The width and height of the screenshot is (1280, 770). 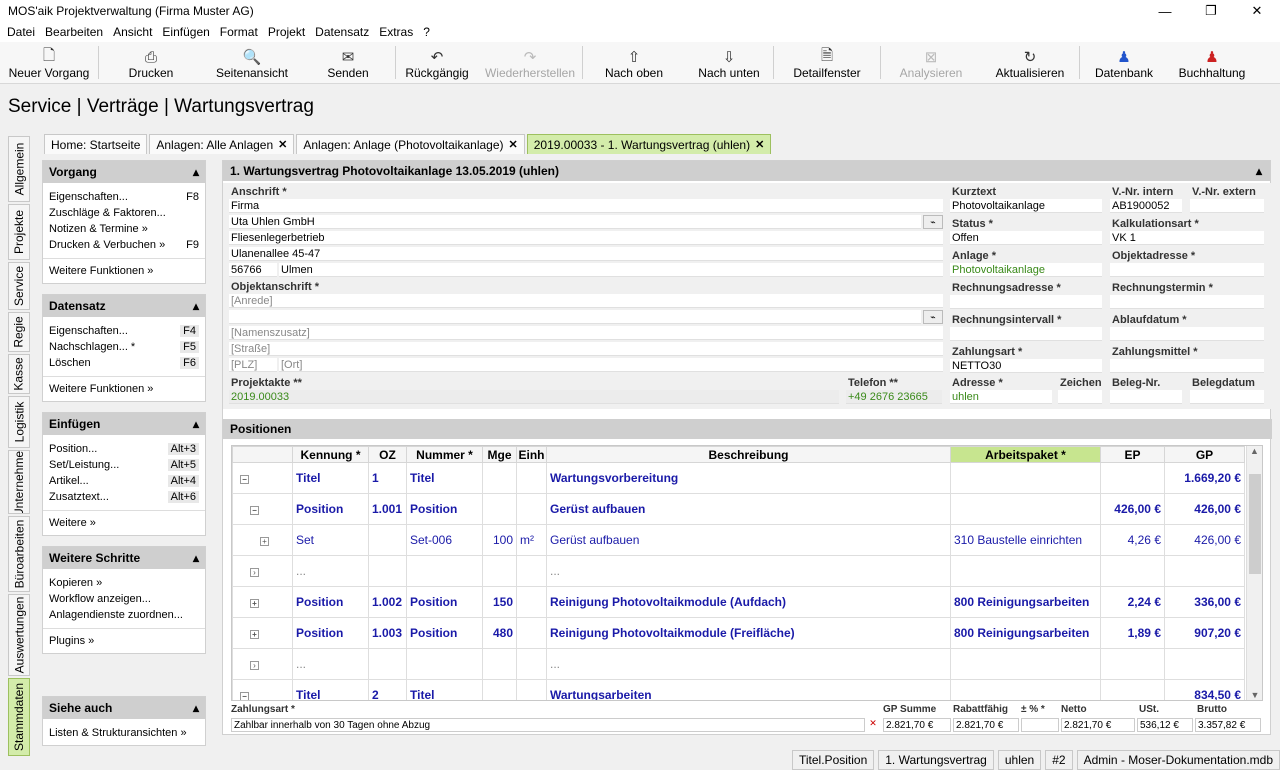 I want to click on kurztext-field: Photovoltaikanlage, so click(x=1026, y=206).